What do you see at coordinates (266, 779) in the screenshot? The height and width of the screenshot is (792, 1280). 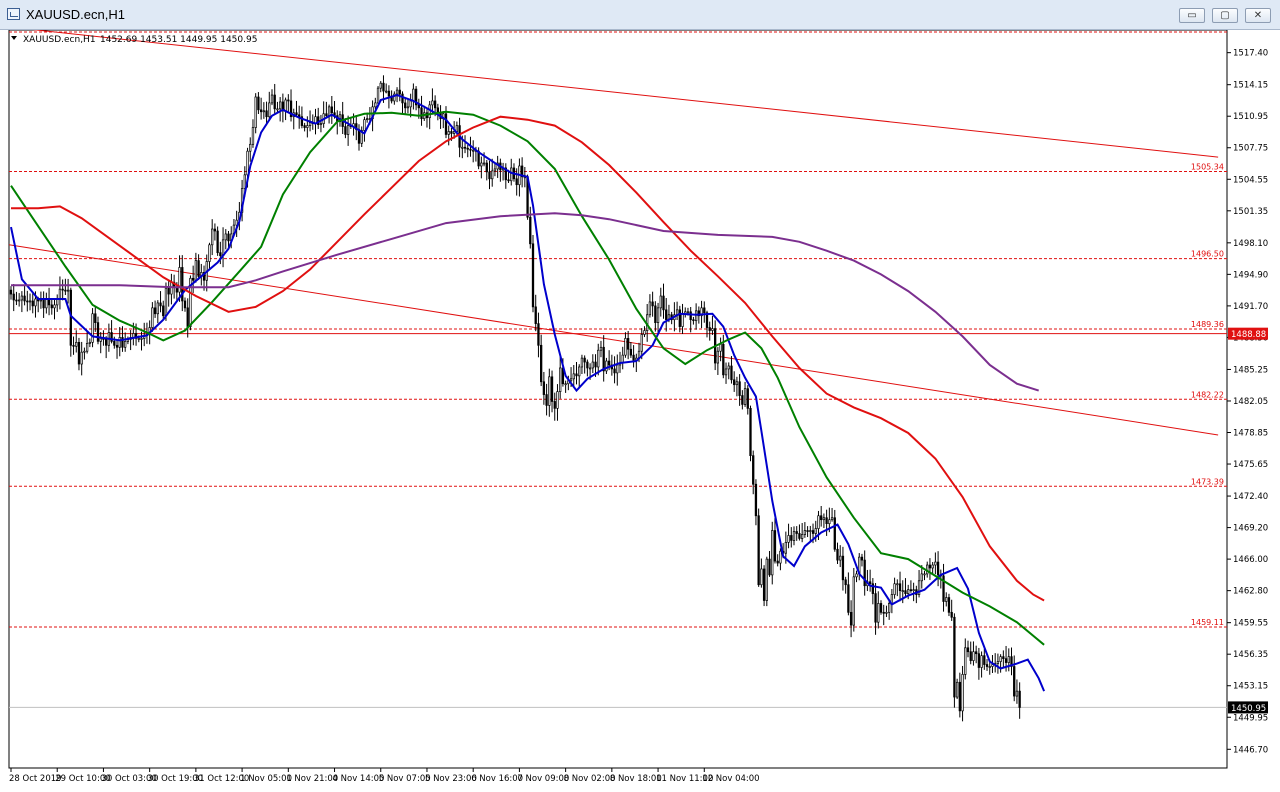 I see `x-tick-label: 1 Nov 05:00` at bounding box center [266, 779].